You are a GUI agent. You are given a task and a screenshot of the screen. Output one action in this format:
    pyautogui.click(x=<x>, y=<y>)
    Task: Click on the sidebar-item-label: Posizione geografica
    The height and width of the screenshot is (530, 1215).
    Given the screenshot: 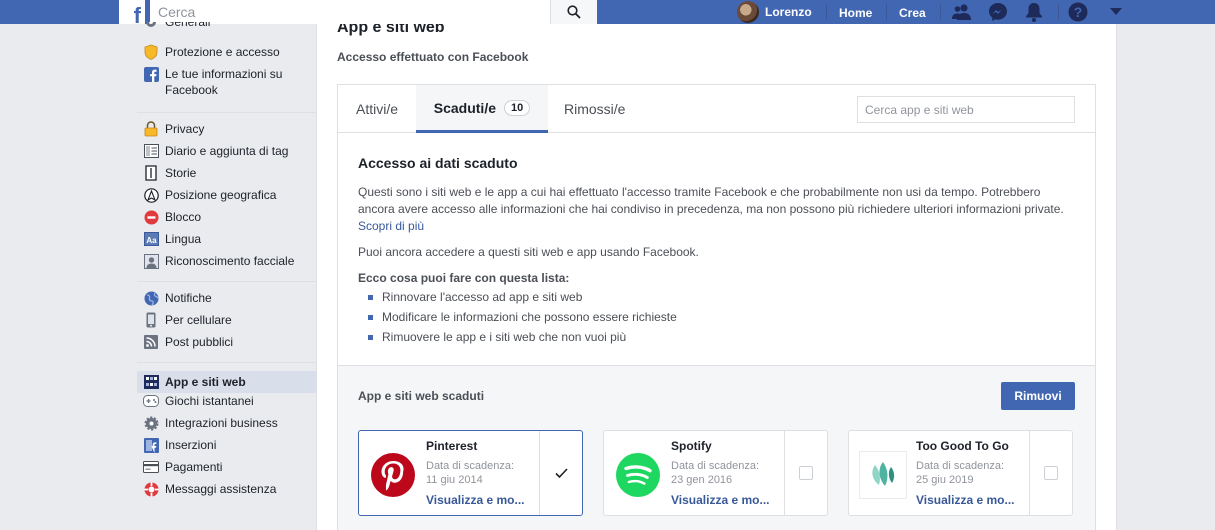 What is the action you would take?
    pyautogui.click(x=221, y=195)
    